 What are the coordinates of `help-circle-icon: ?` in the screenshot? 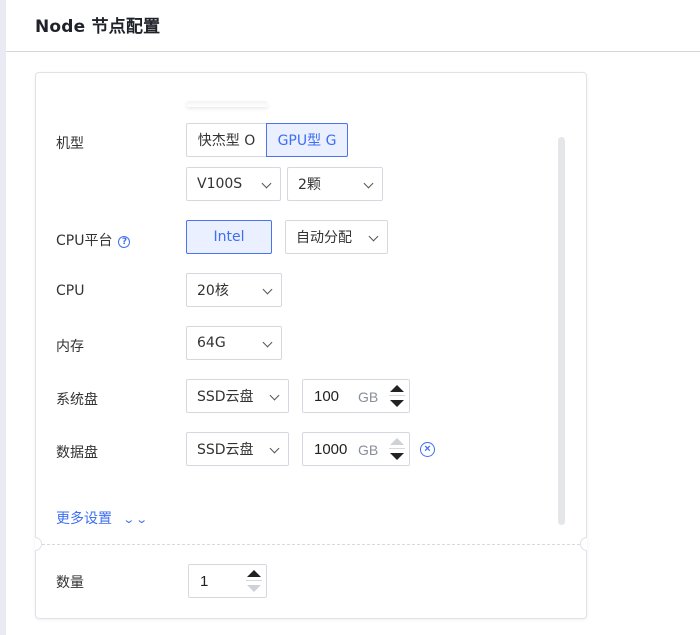 It's located at (124, 242).